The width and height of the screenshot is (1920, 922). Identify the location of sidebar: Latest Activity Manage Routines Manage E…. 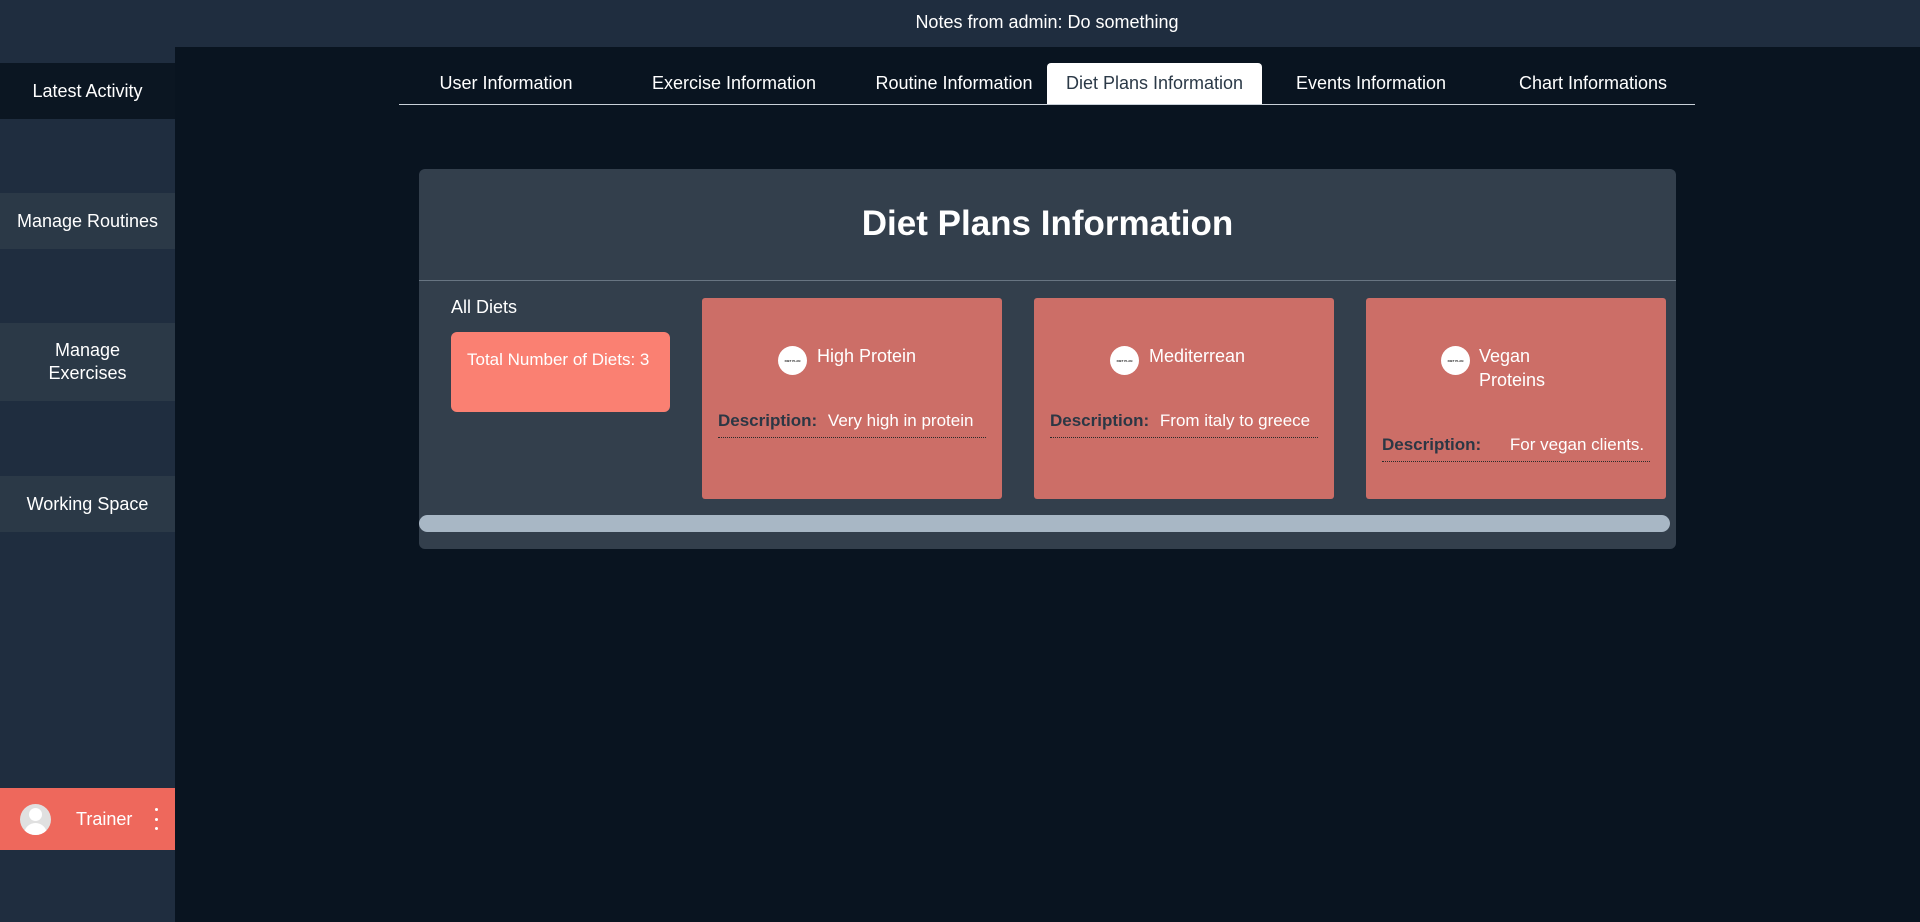
(87, 484).